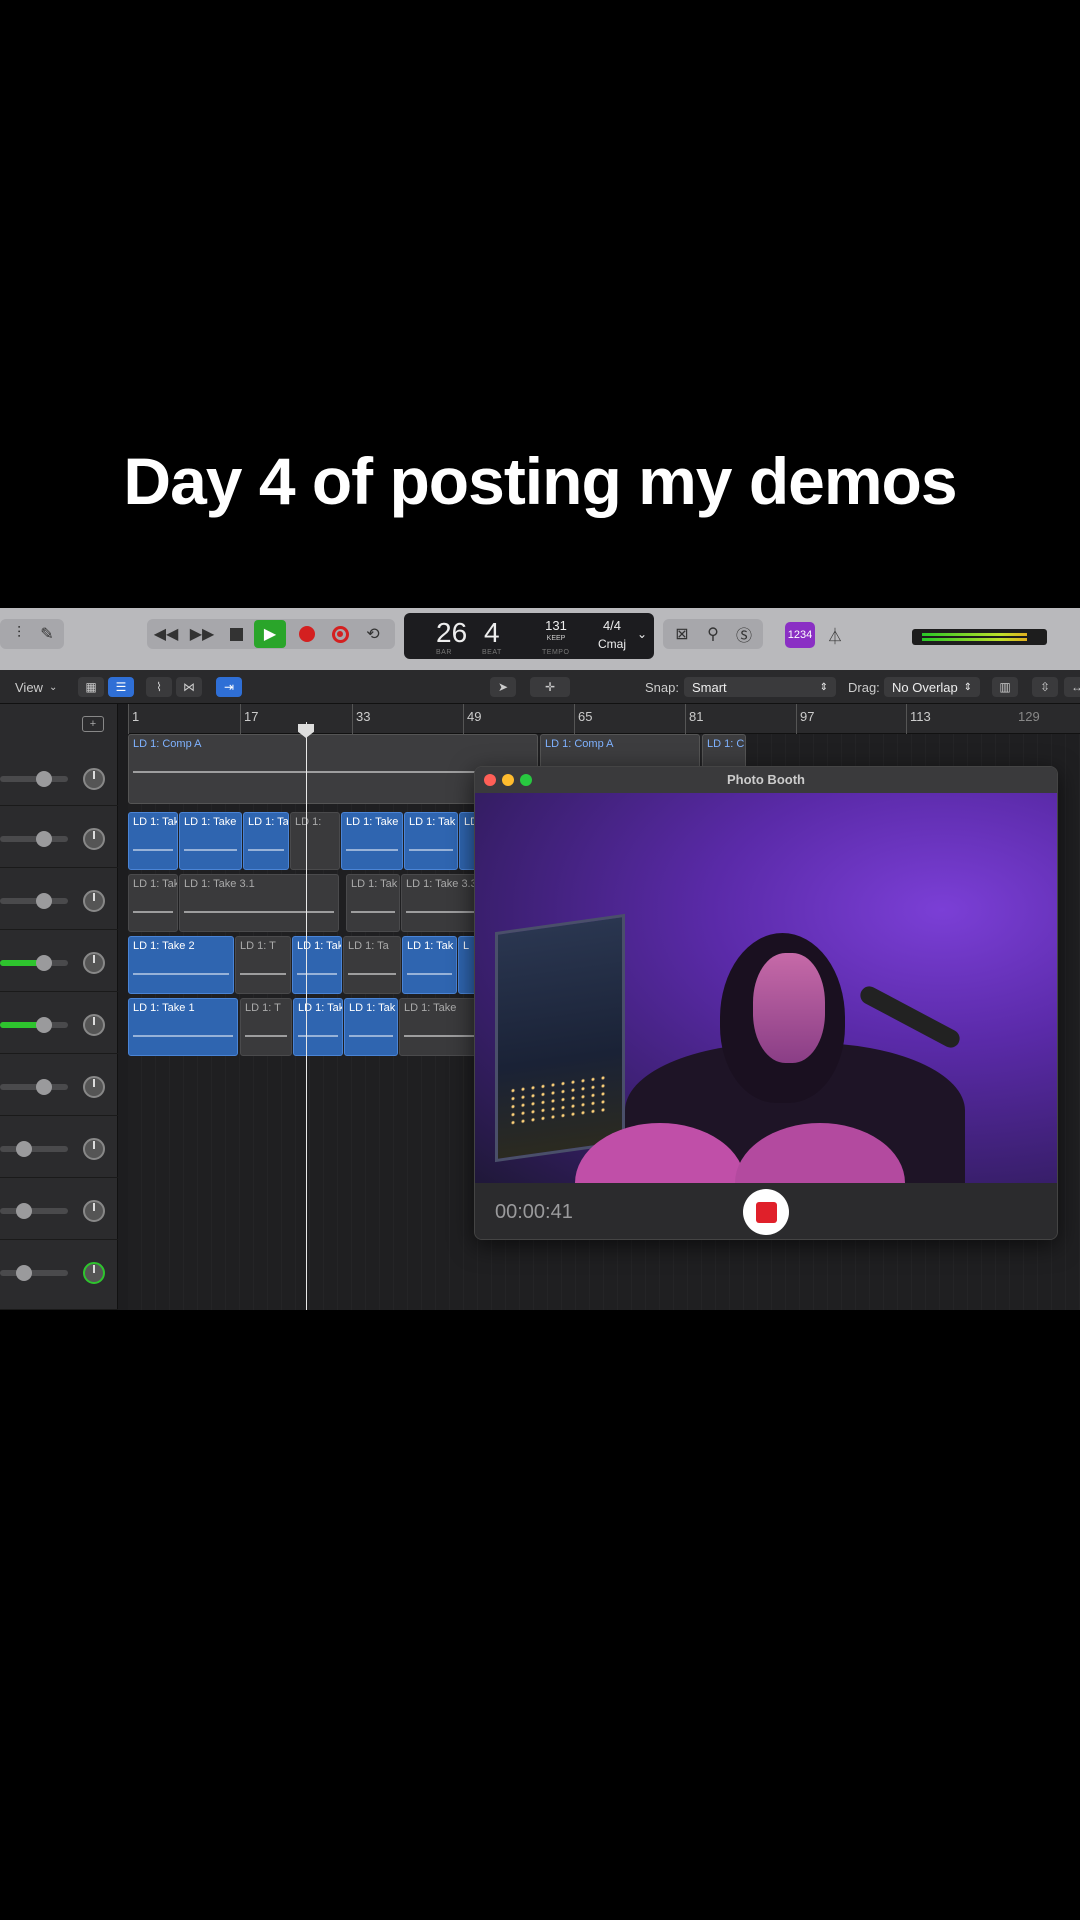  I want to click on metronome-icon: ⏃, so click(835, 635).